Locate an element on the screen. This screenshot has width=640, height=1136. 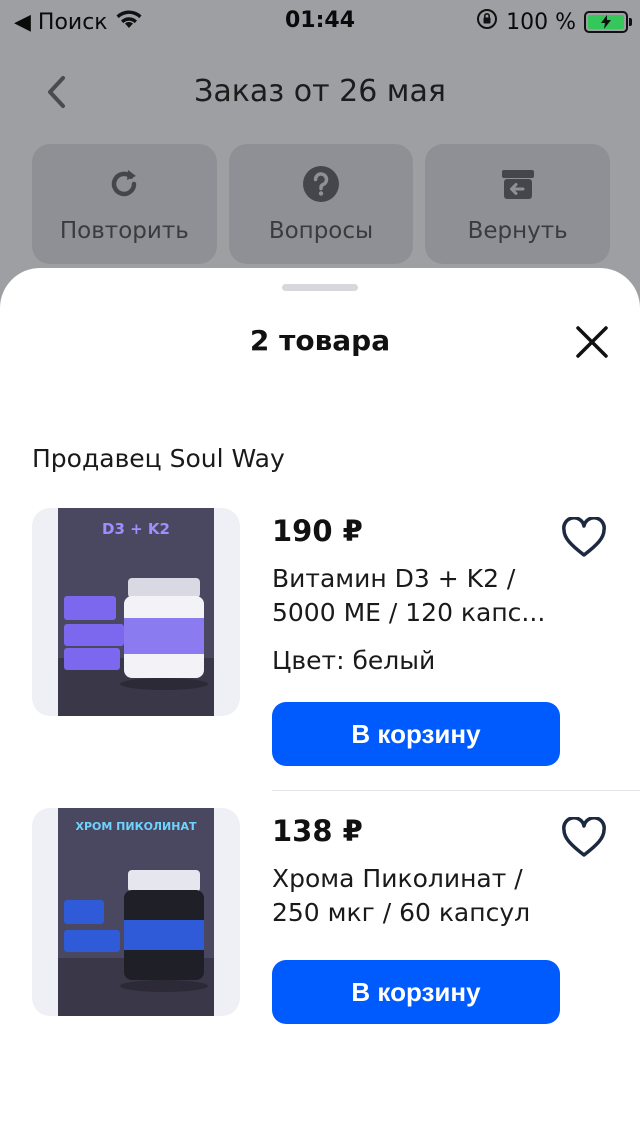
product-name: Хрома Пиколинат / 250 мкг / 60 капсул is located at coordinates (422, 896).